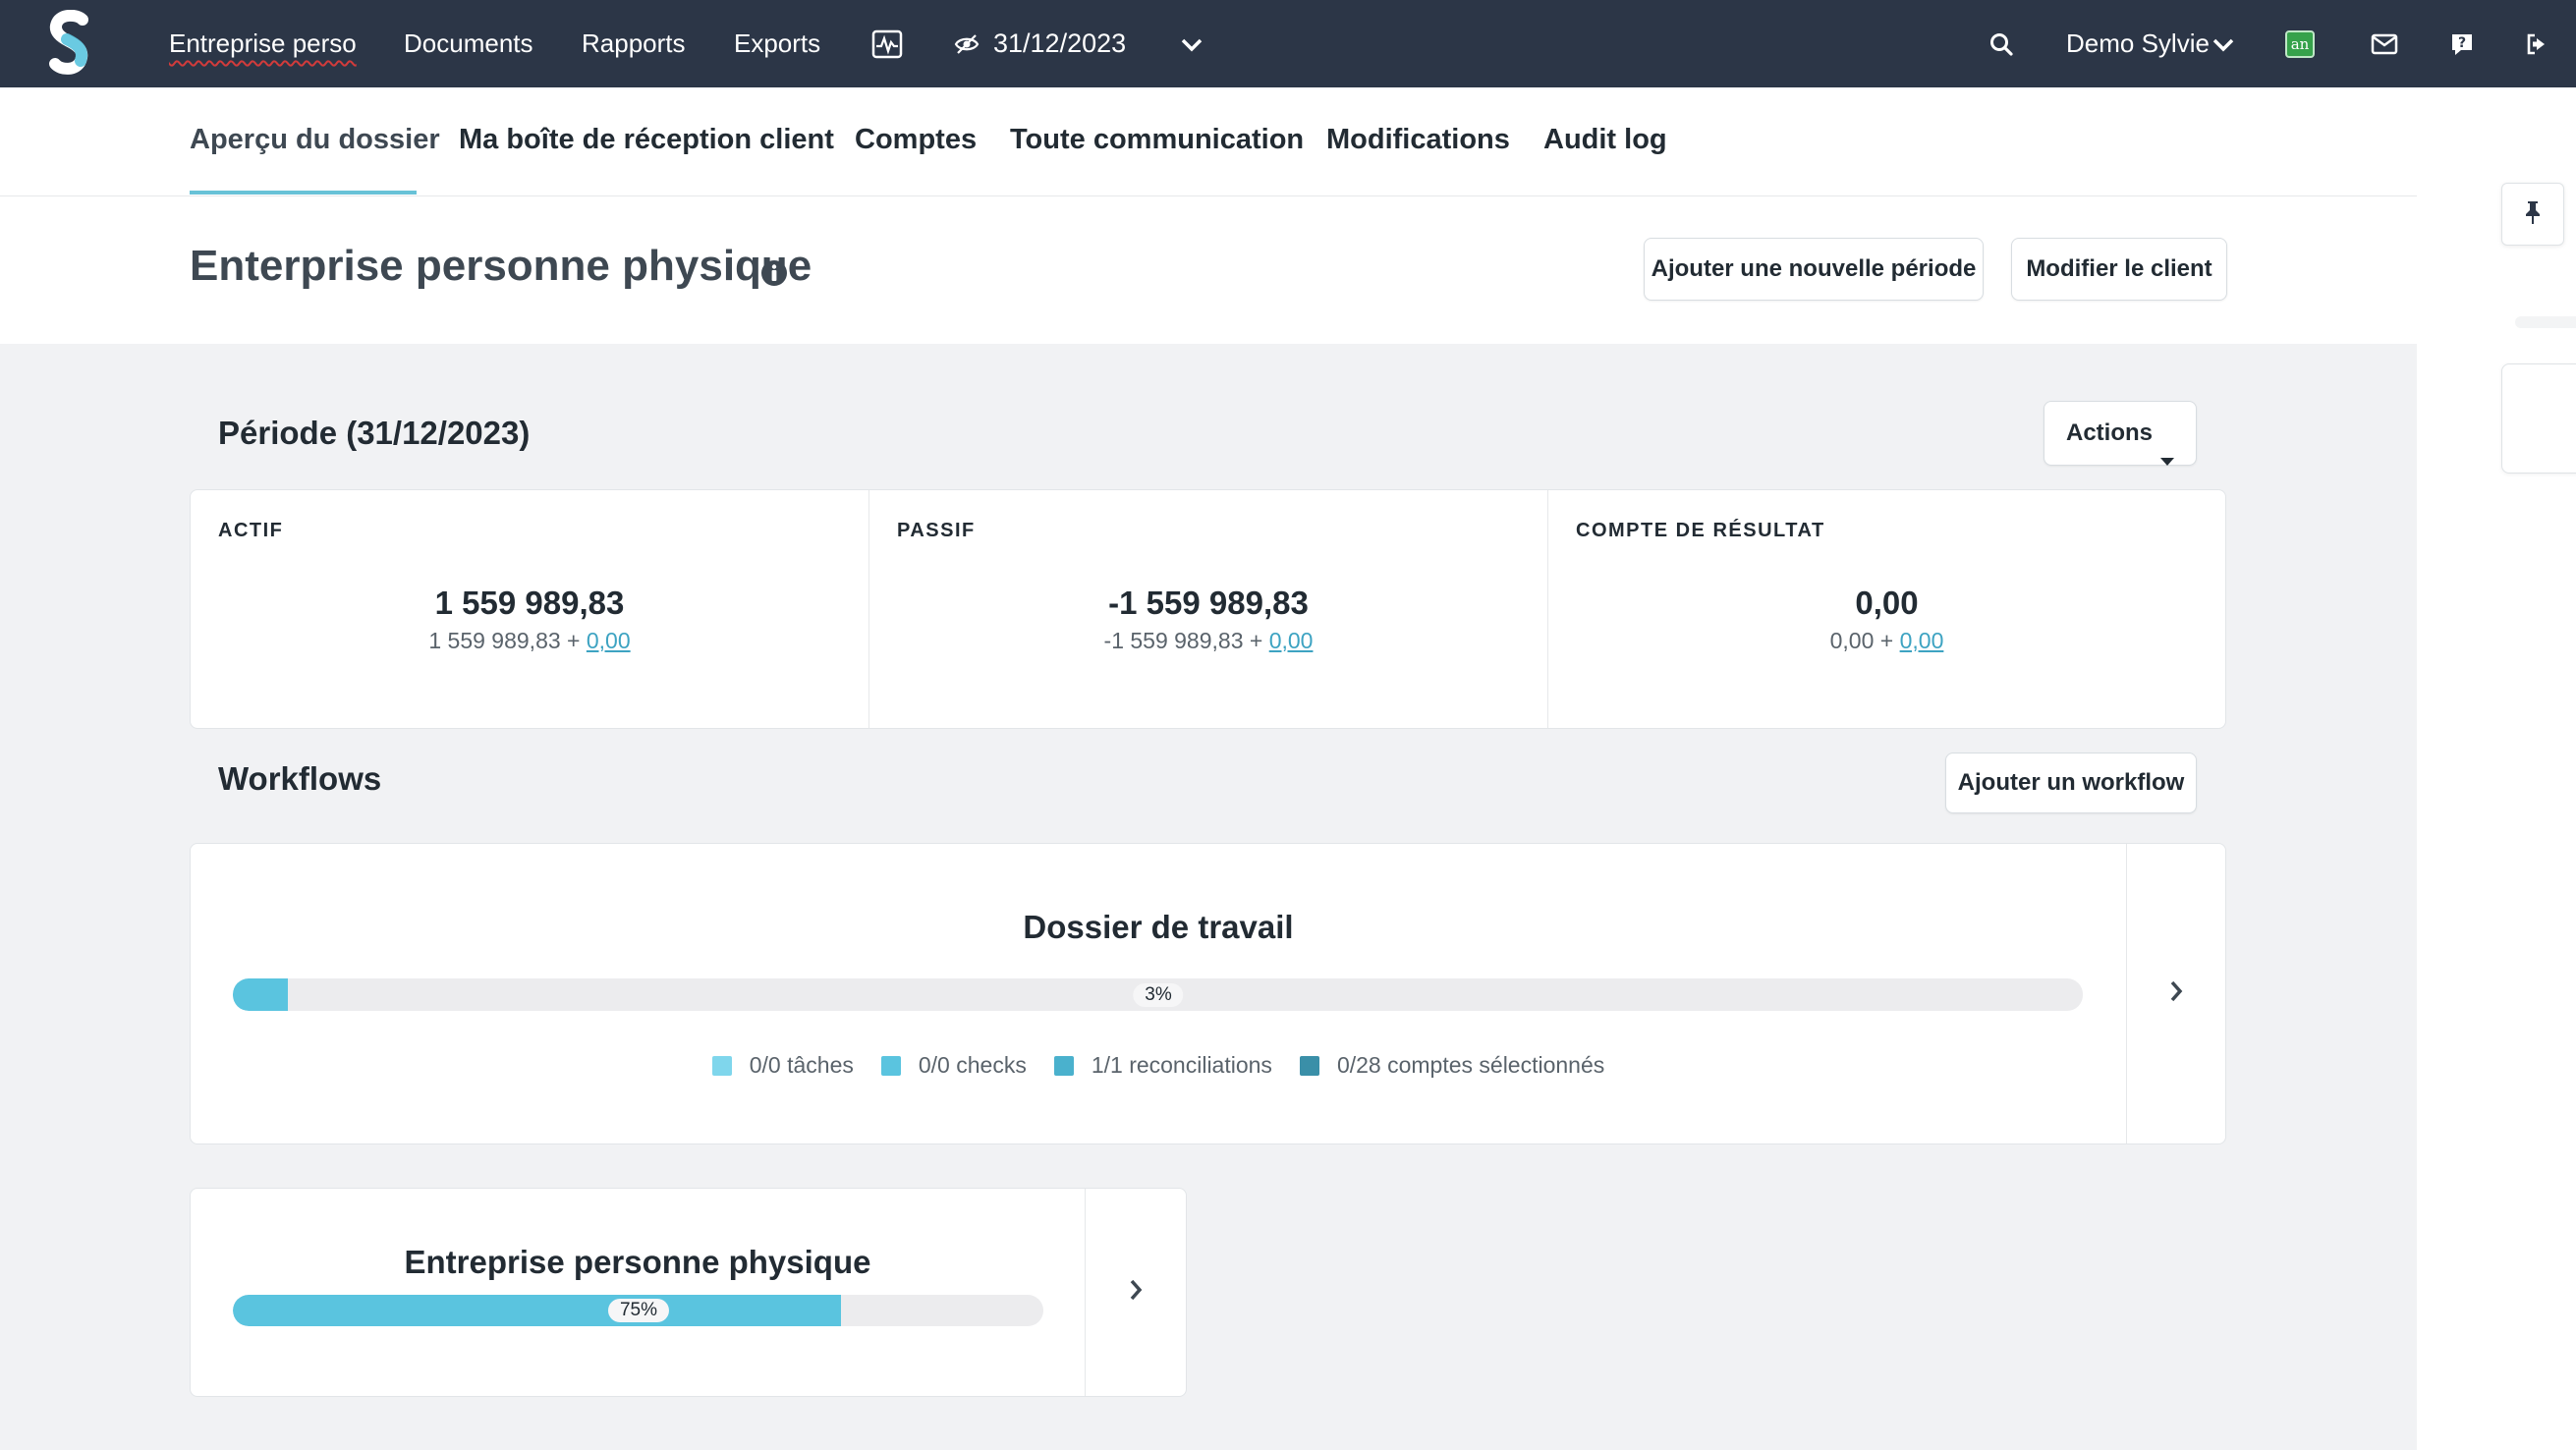  Describe the element at coordinates (774, 275) in the screenshot. I see `info-circle-icon` at that location.